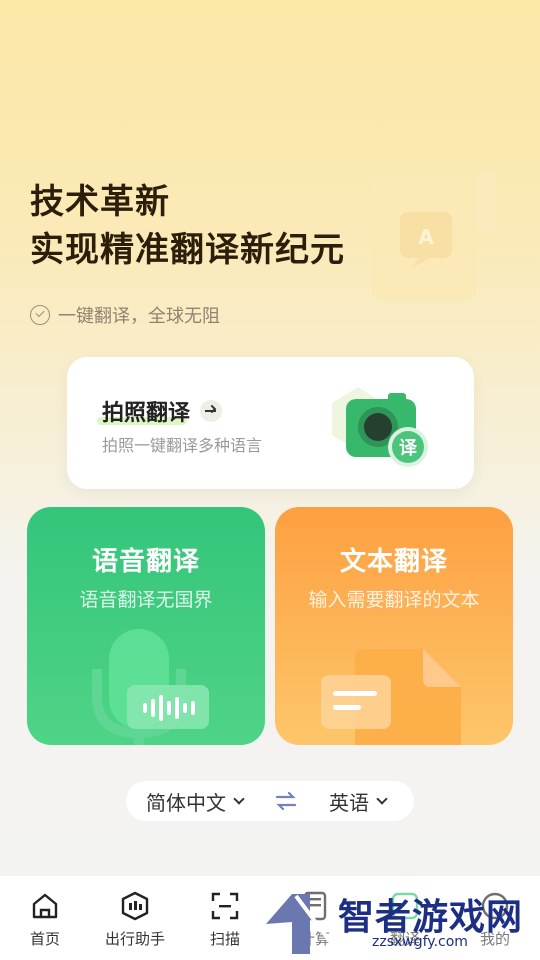 The image size is (540, 960). I want to click on hero-subtitle: 一键翻译，全球无阻, so click(125, 315).